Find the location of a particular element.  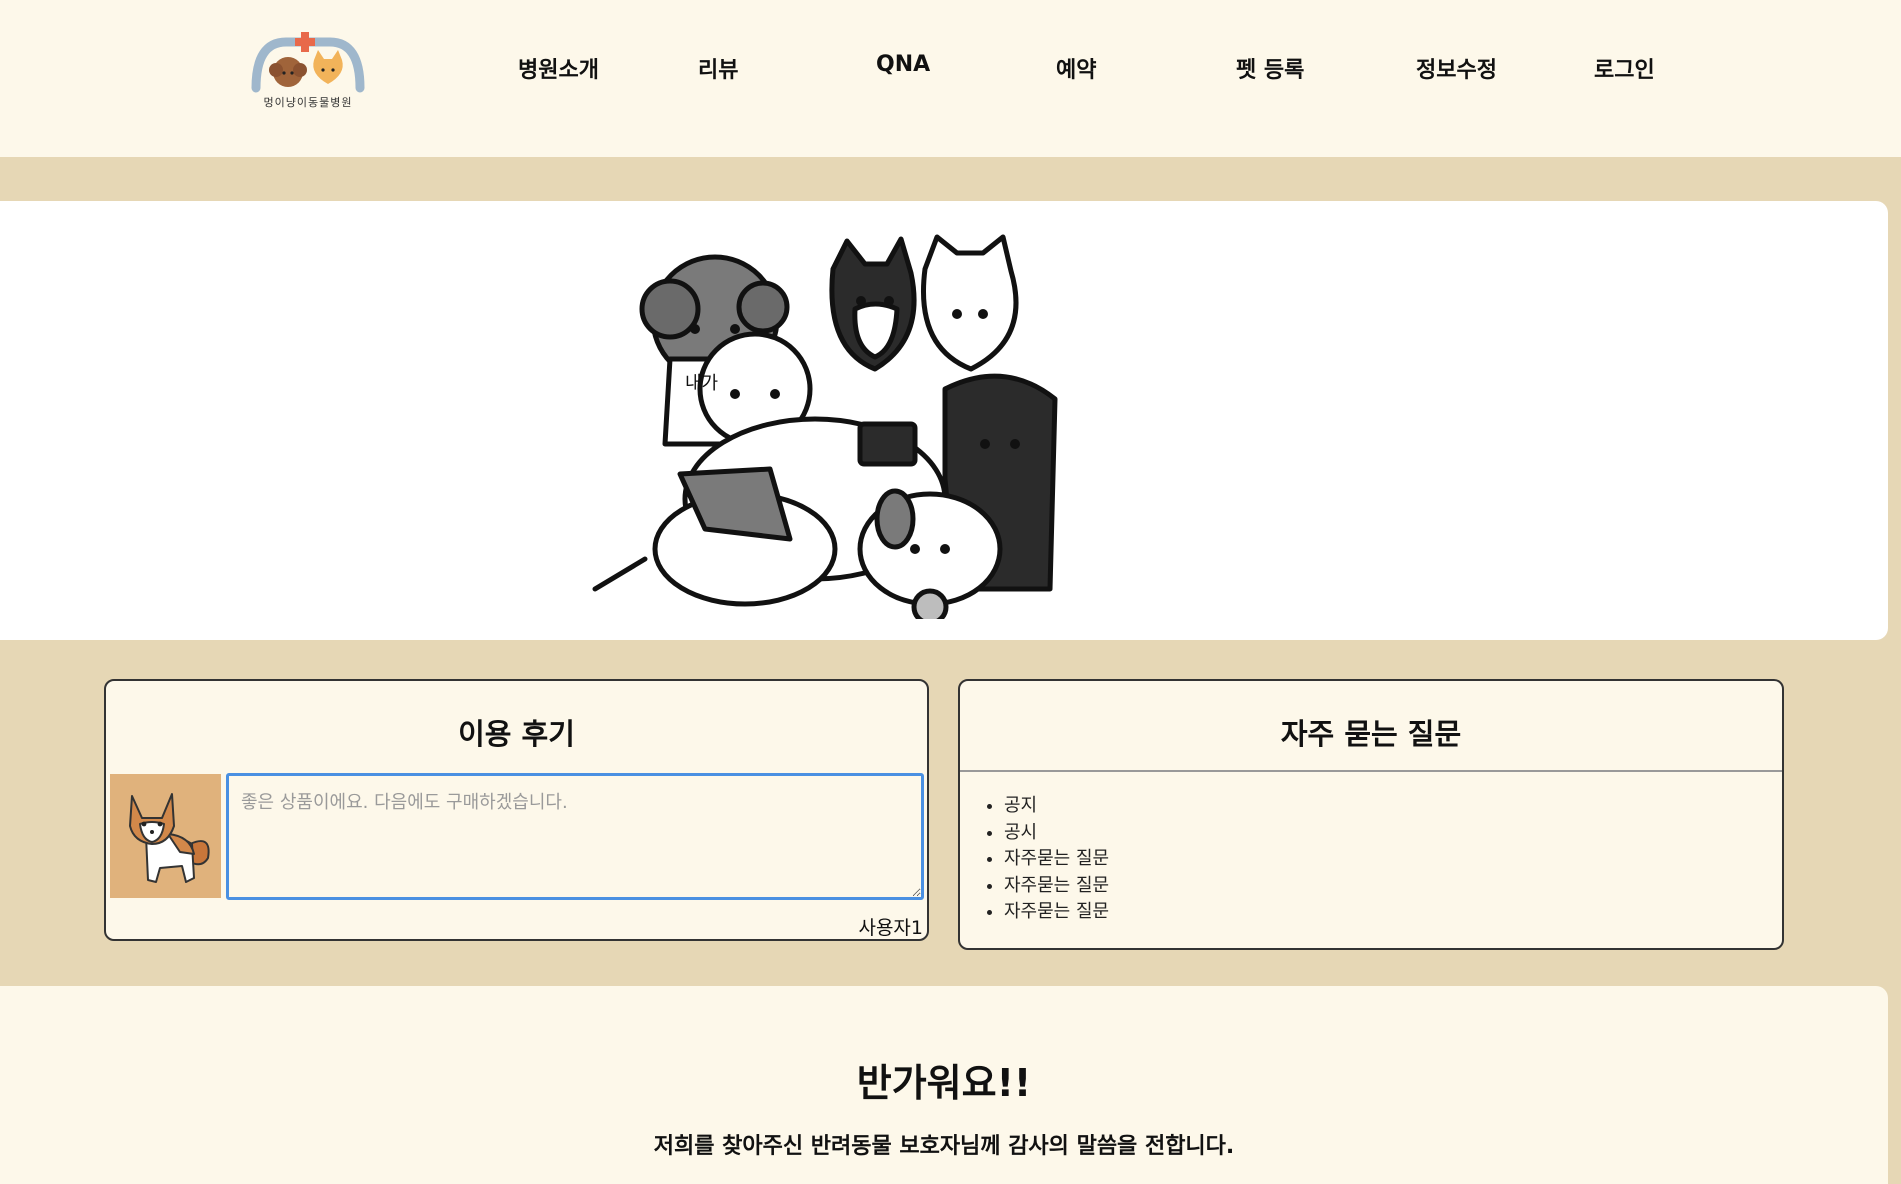

corgi-avatar is located at coordinates (165, 836).